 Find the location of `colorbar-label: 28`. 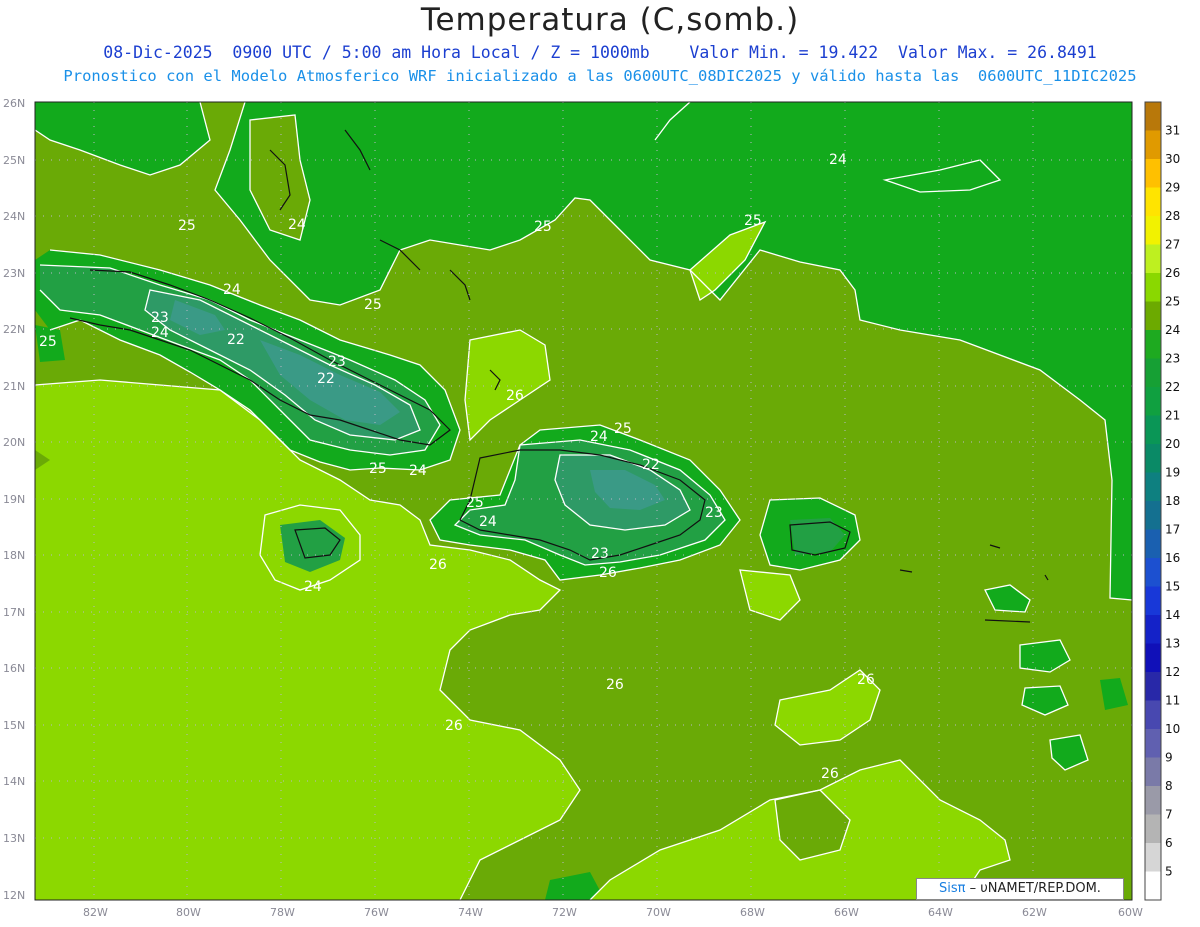

colorbar-label: 28 is located at coordinates (1172, 216).